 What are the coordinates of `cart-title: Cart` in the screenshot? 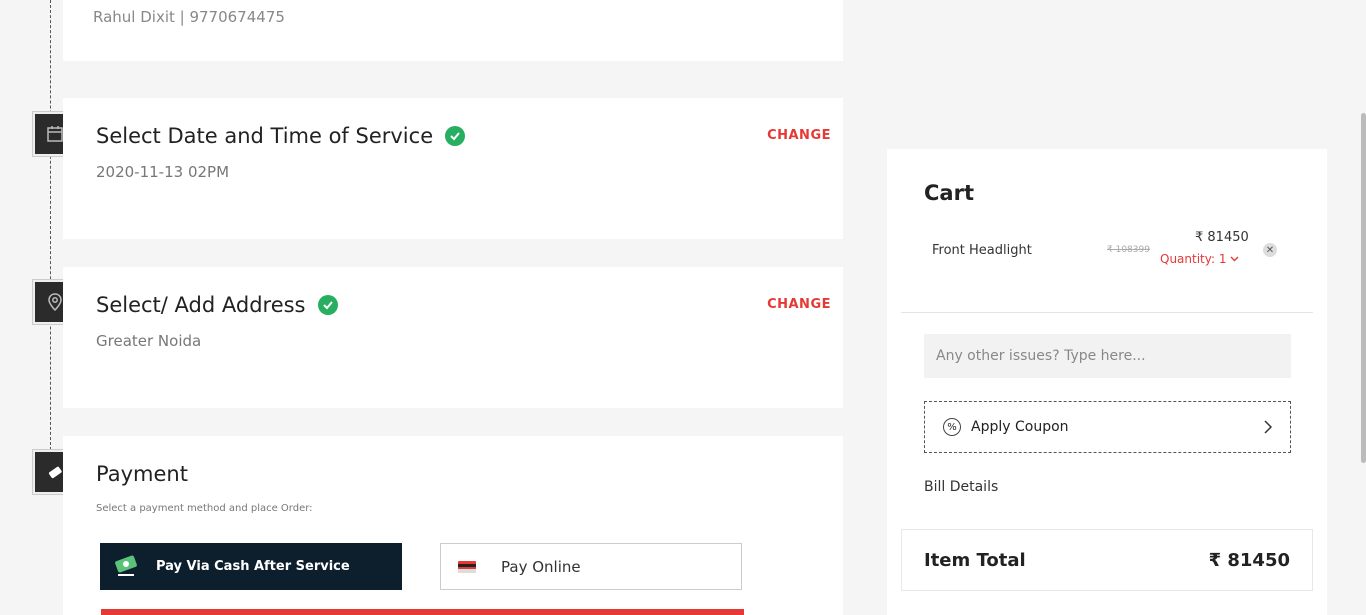 It's located at (949, 193).